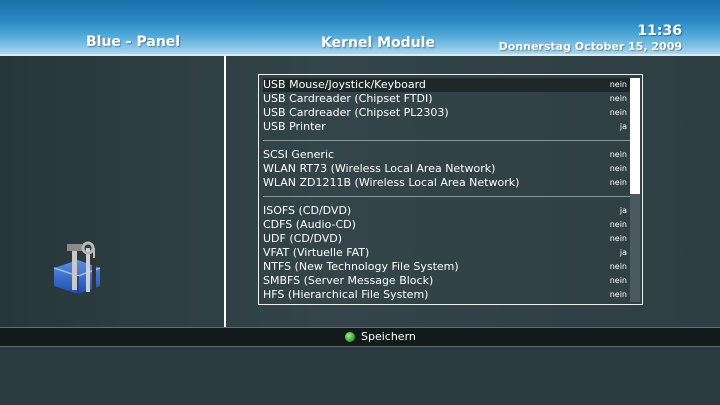 The image size is (720, 405). Describe the element at coordinates (299, 154) in the screenshot. I see `module-label: SCSI Generic` at that location.